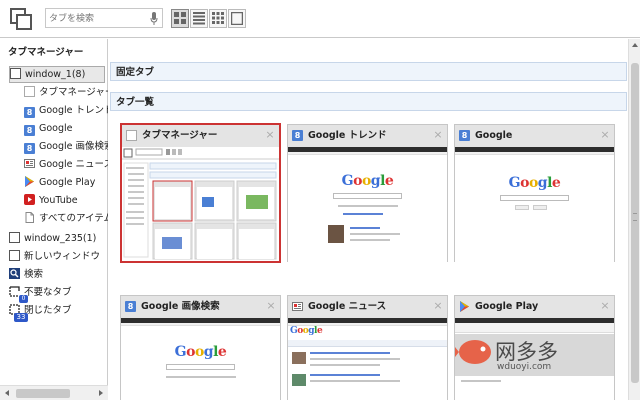  What do you see at coordinates (66, 164) in the screenshot?
I see `sidebar-item-google-news: Google ニュース` at bounding box center [66, 164].